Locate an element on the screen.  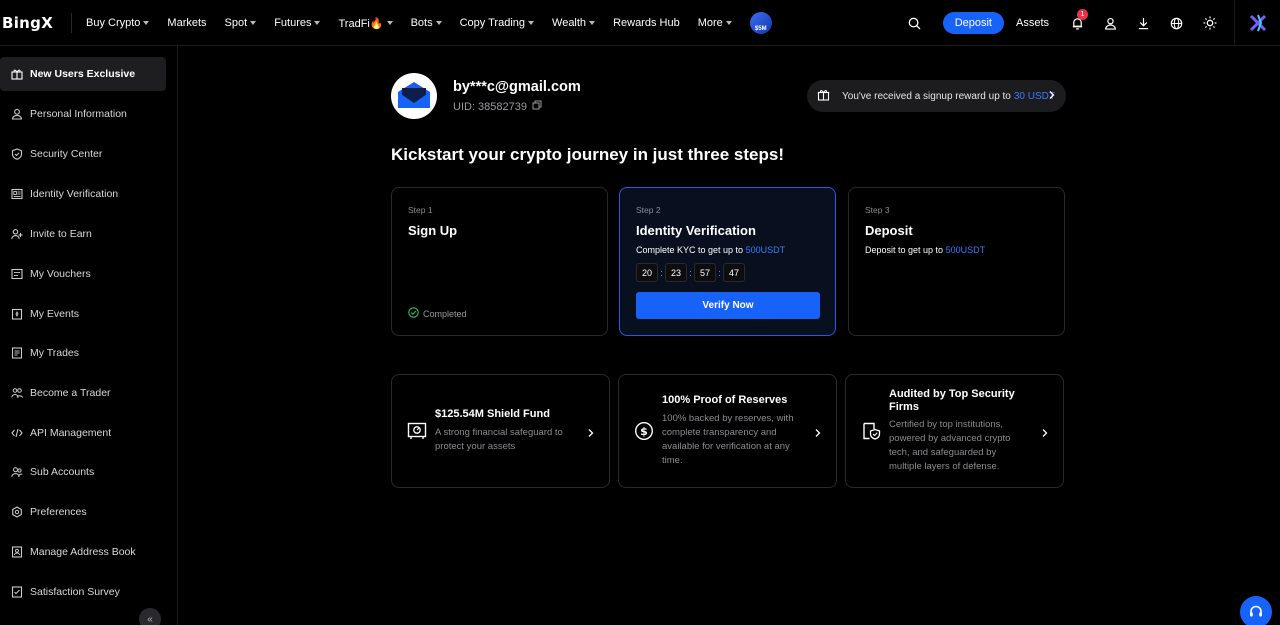
sidebar-item-manage-address-book: Manage Address Book is located at coordinates (83, 552).